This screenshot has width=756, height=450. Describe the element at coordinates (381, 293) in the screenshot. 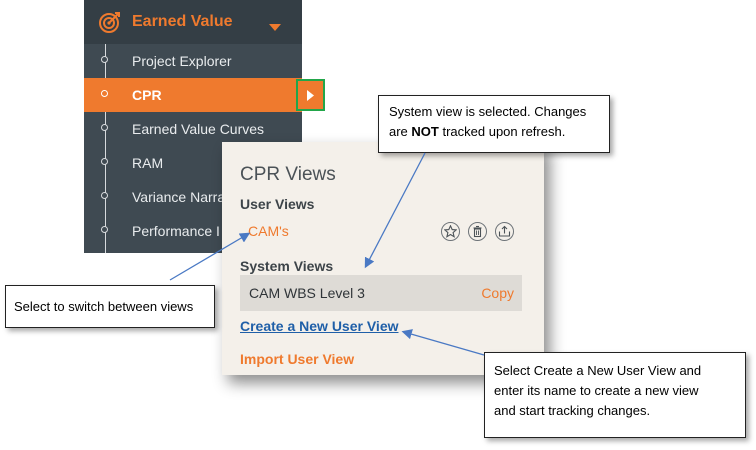

I see `system-view-row: CAM WBS Level 3 Copy` at that location.